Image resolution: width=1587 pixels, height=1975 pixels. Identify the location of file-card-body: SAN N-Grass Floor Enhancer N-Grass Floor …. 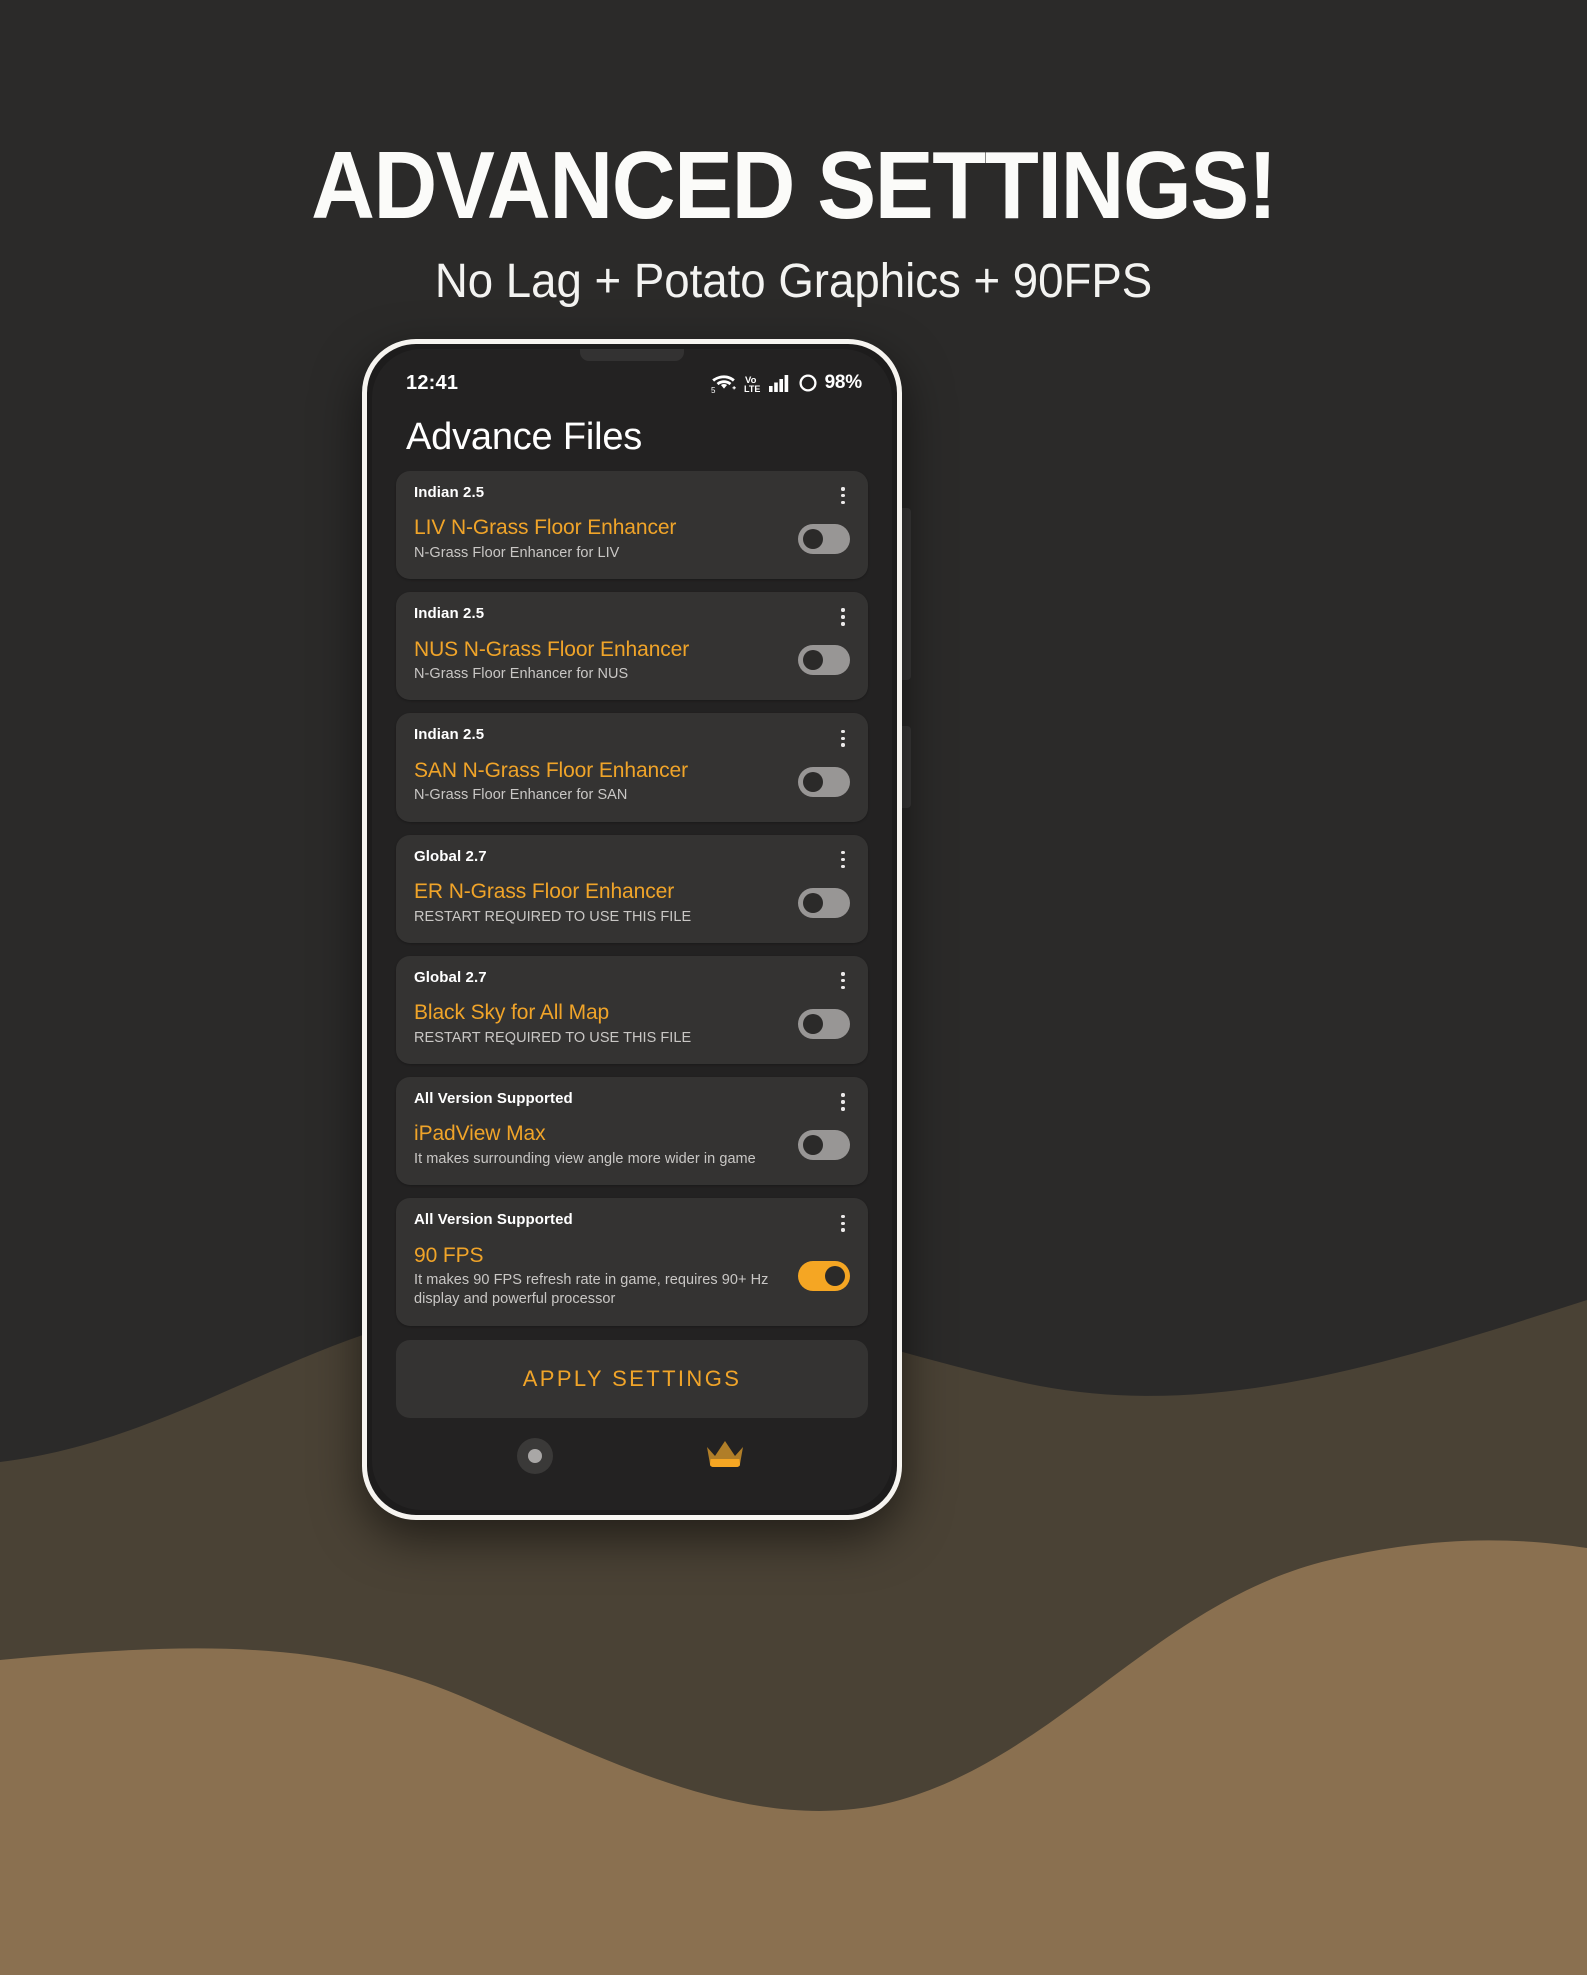
(632, 782).